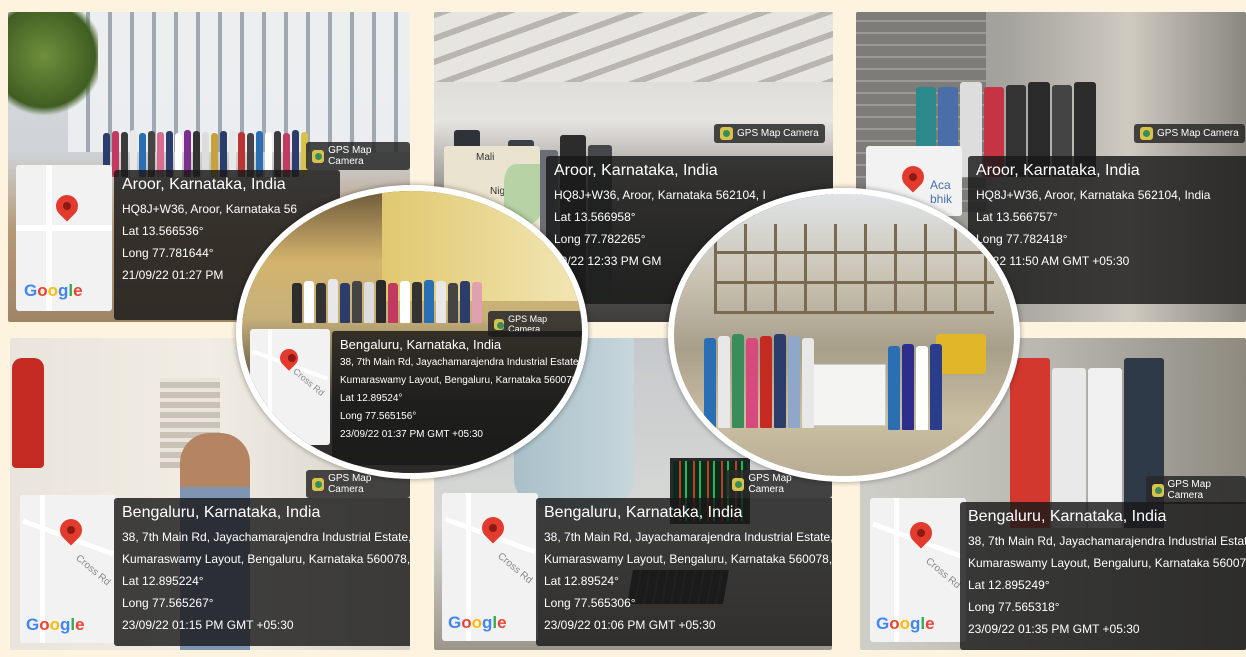 This screenshot has width=1246, height=657. Describe the element at coordinates (378, 416) in the screenshot. I see `longitude: Long 77.565156°` at that location.